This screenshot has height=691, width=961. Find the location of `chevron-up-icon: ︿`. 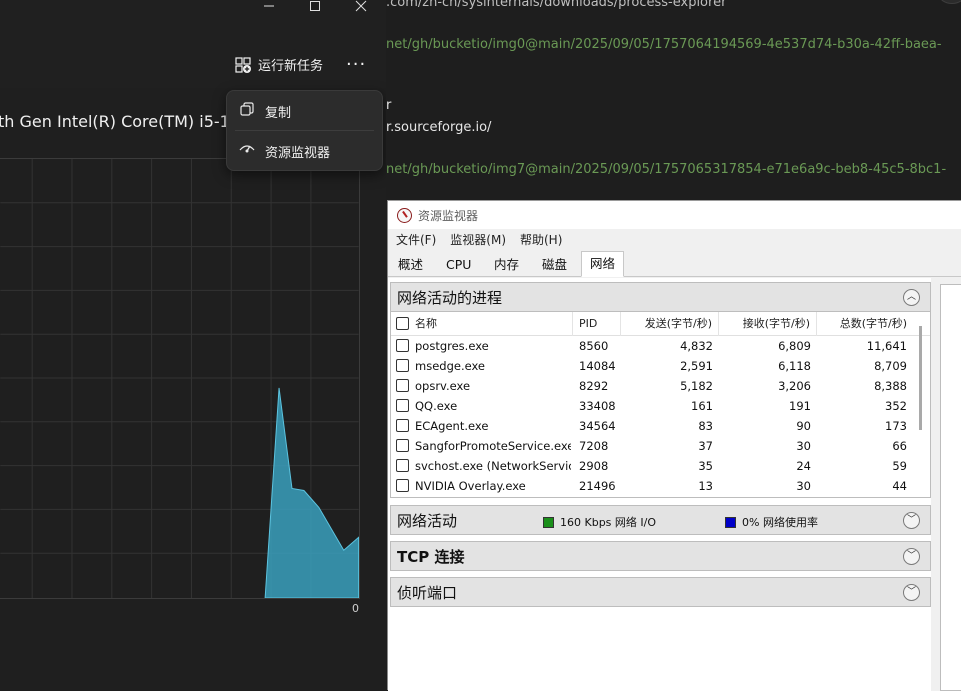

chevron-up-icon: ︿ is located at coordinates (911, 297).